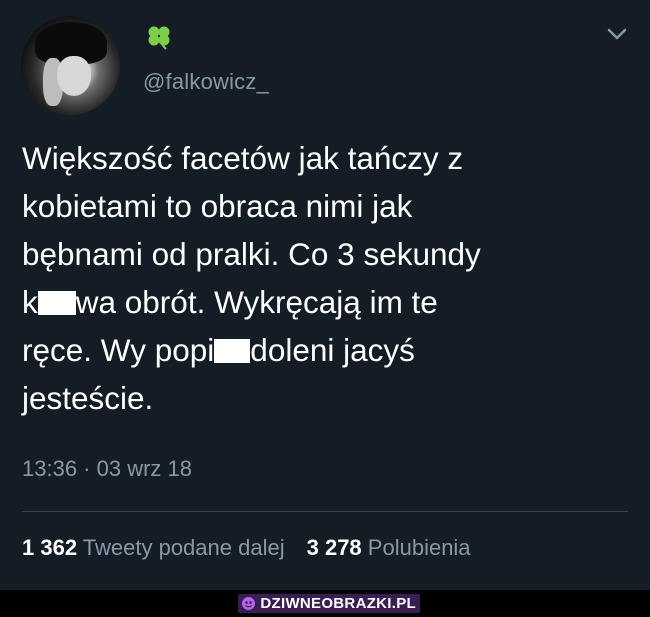 The height and width of the screenshot is (617, 650). I want to click on tweet-line-part: ręce. Wy popi, so click(118, 350).